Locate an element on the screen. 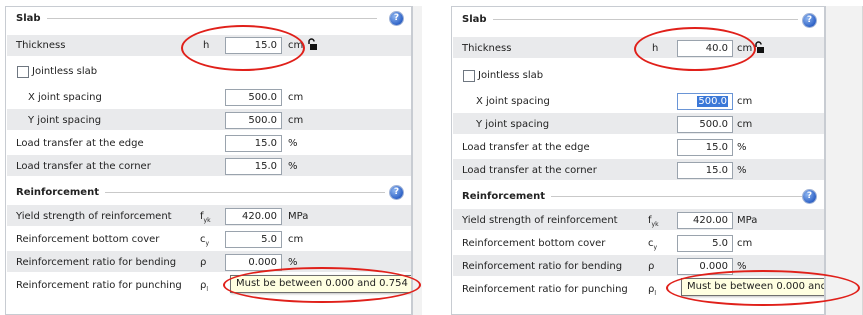 This screenshot has width=863, height=315. validation-tooltip: Must be between 0.000 and 0.754 . is located at coordinates (320, 284).